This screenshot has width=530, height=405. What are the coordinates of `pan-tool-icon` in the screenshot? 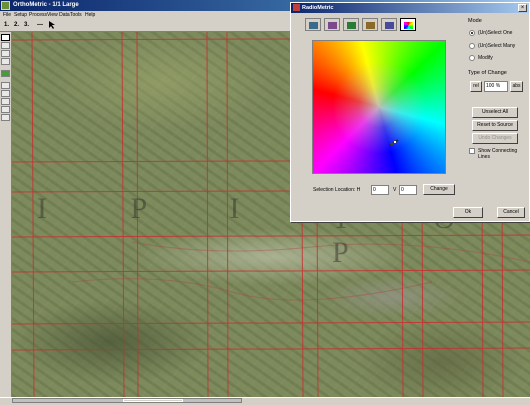 It's located at (5, 85).